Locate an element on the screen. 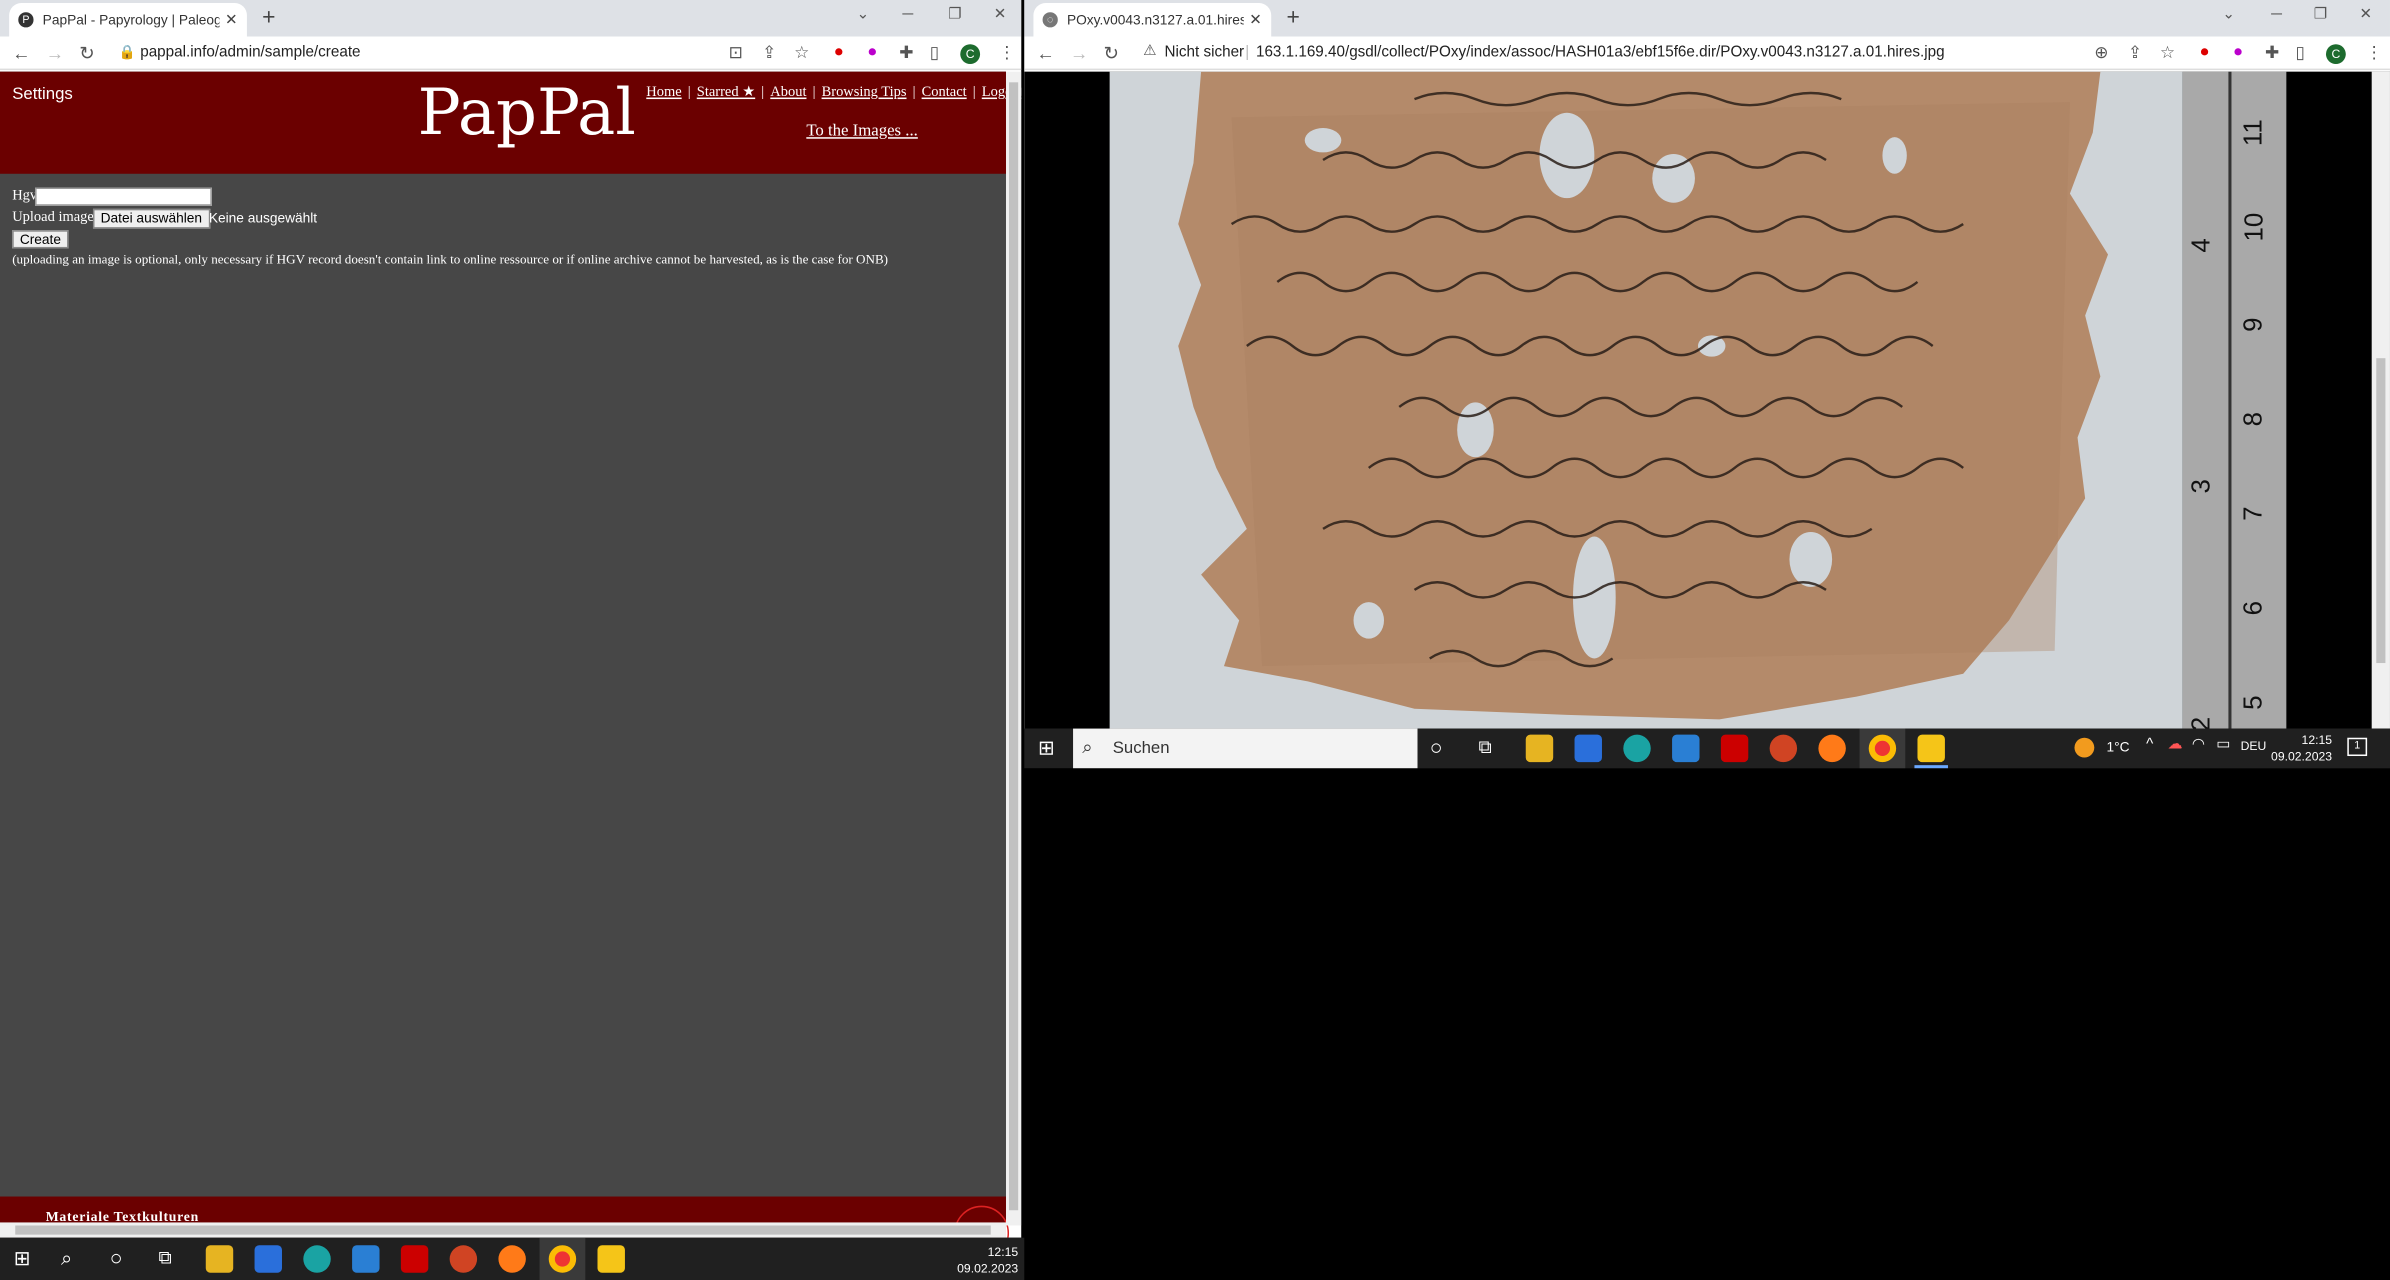 This screenshot has height=1280, width=2390. right-tab-image: ◌ POxy.v0043.n3127.a.01.hires.jpg ✕ is located at coordinates (1152, 20).